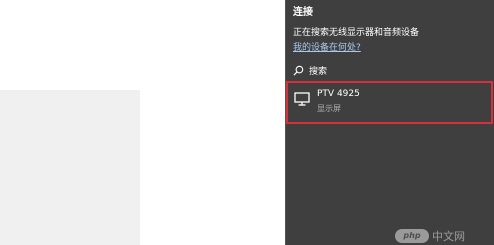 The width and height of the screenshot is (494, 245). I want to click on where-is-my-device-link: 我的设备在何处?, so click(327, 46).